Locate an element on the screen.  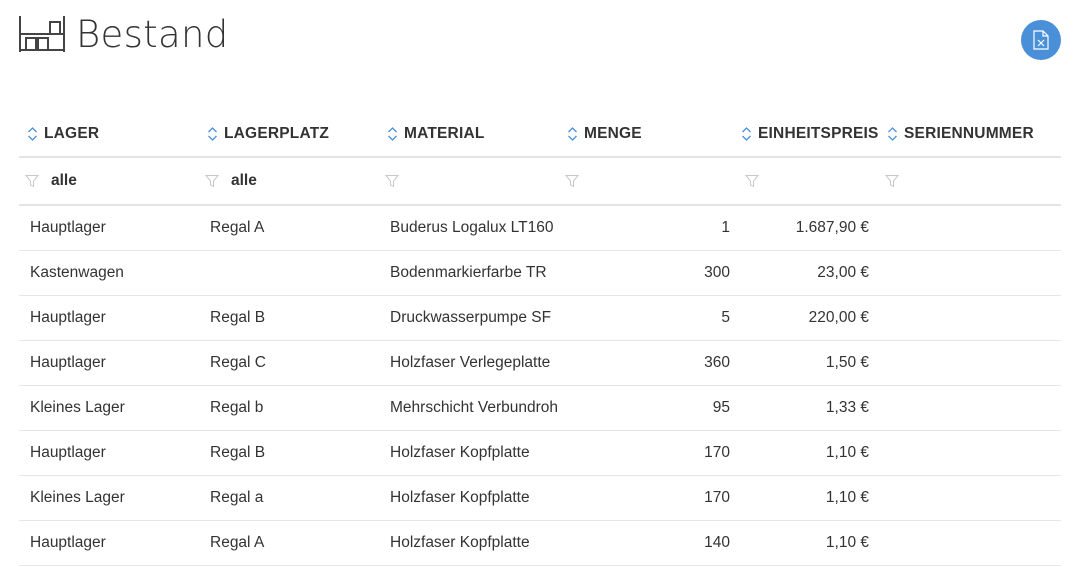
cell-text: Bodenmarkierfarbe TR is located at coordinates (468, 272).